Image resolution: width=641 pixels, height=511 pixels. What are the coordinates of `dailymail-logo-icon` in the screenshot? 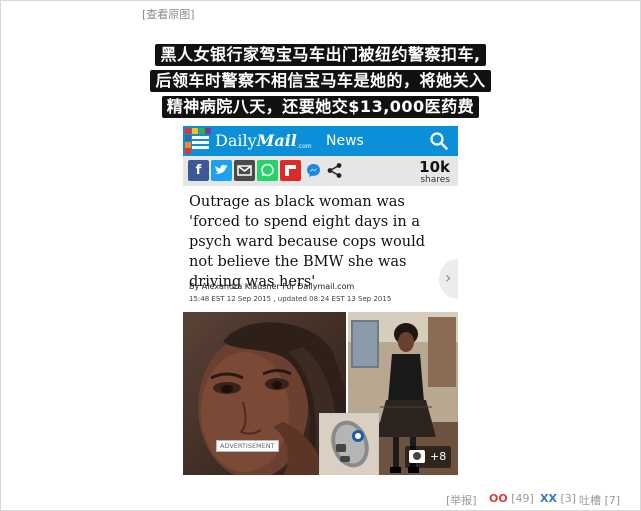 It's located at (198, 141).